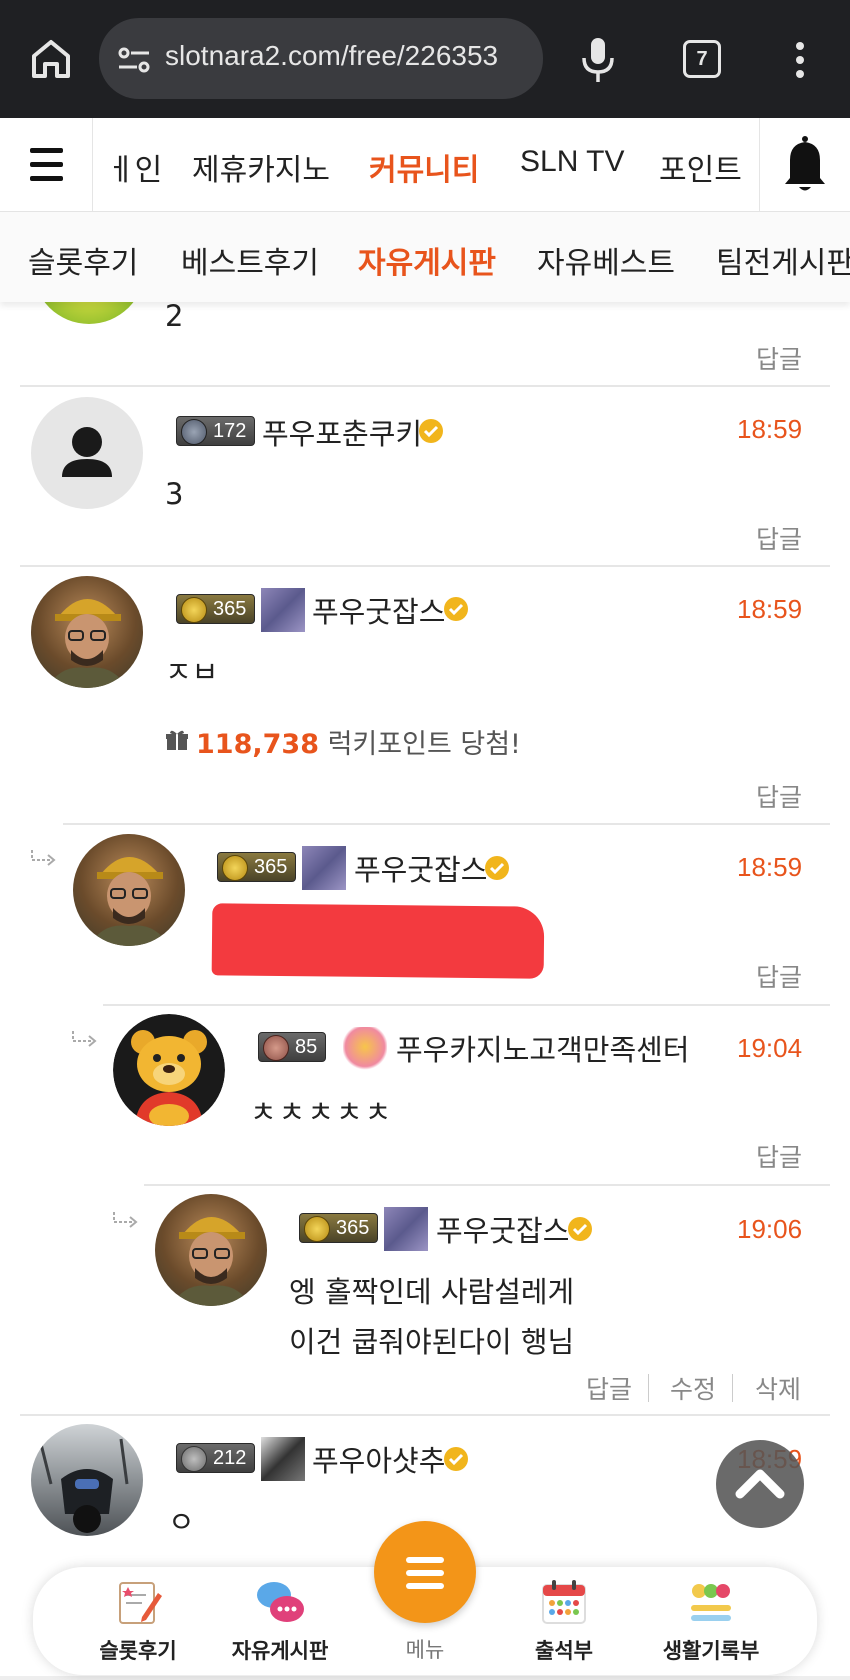 This screenshot has height=1680, width=850. Describe the element at coordinates (378, 941) in the screenshot. I see `redacted-content` at that location.